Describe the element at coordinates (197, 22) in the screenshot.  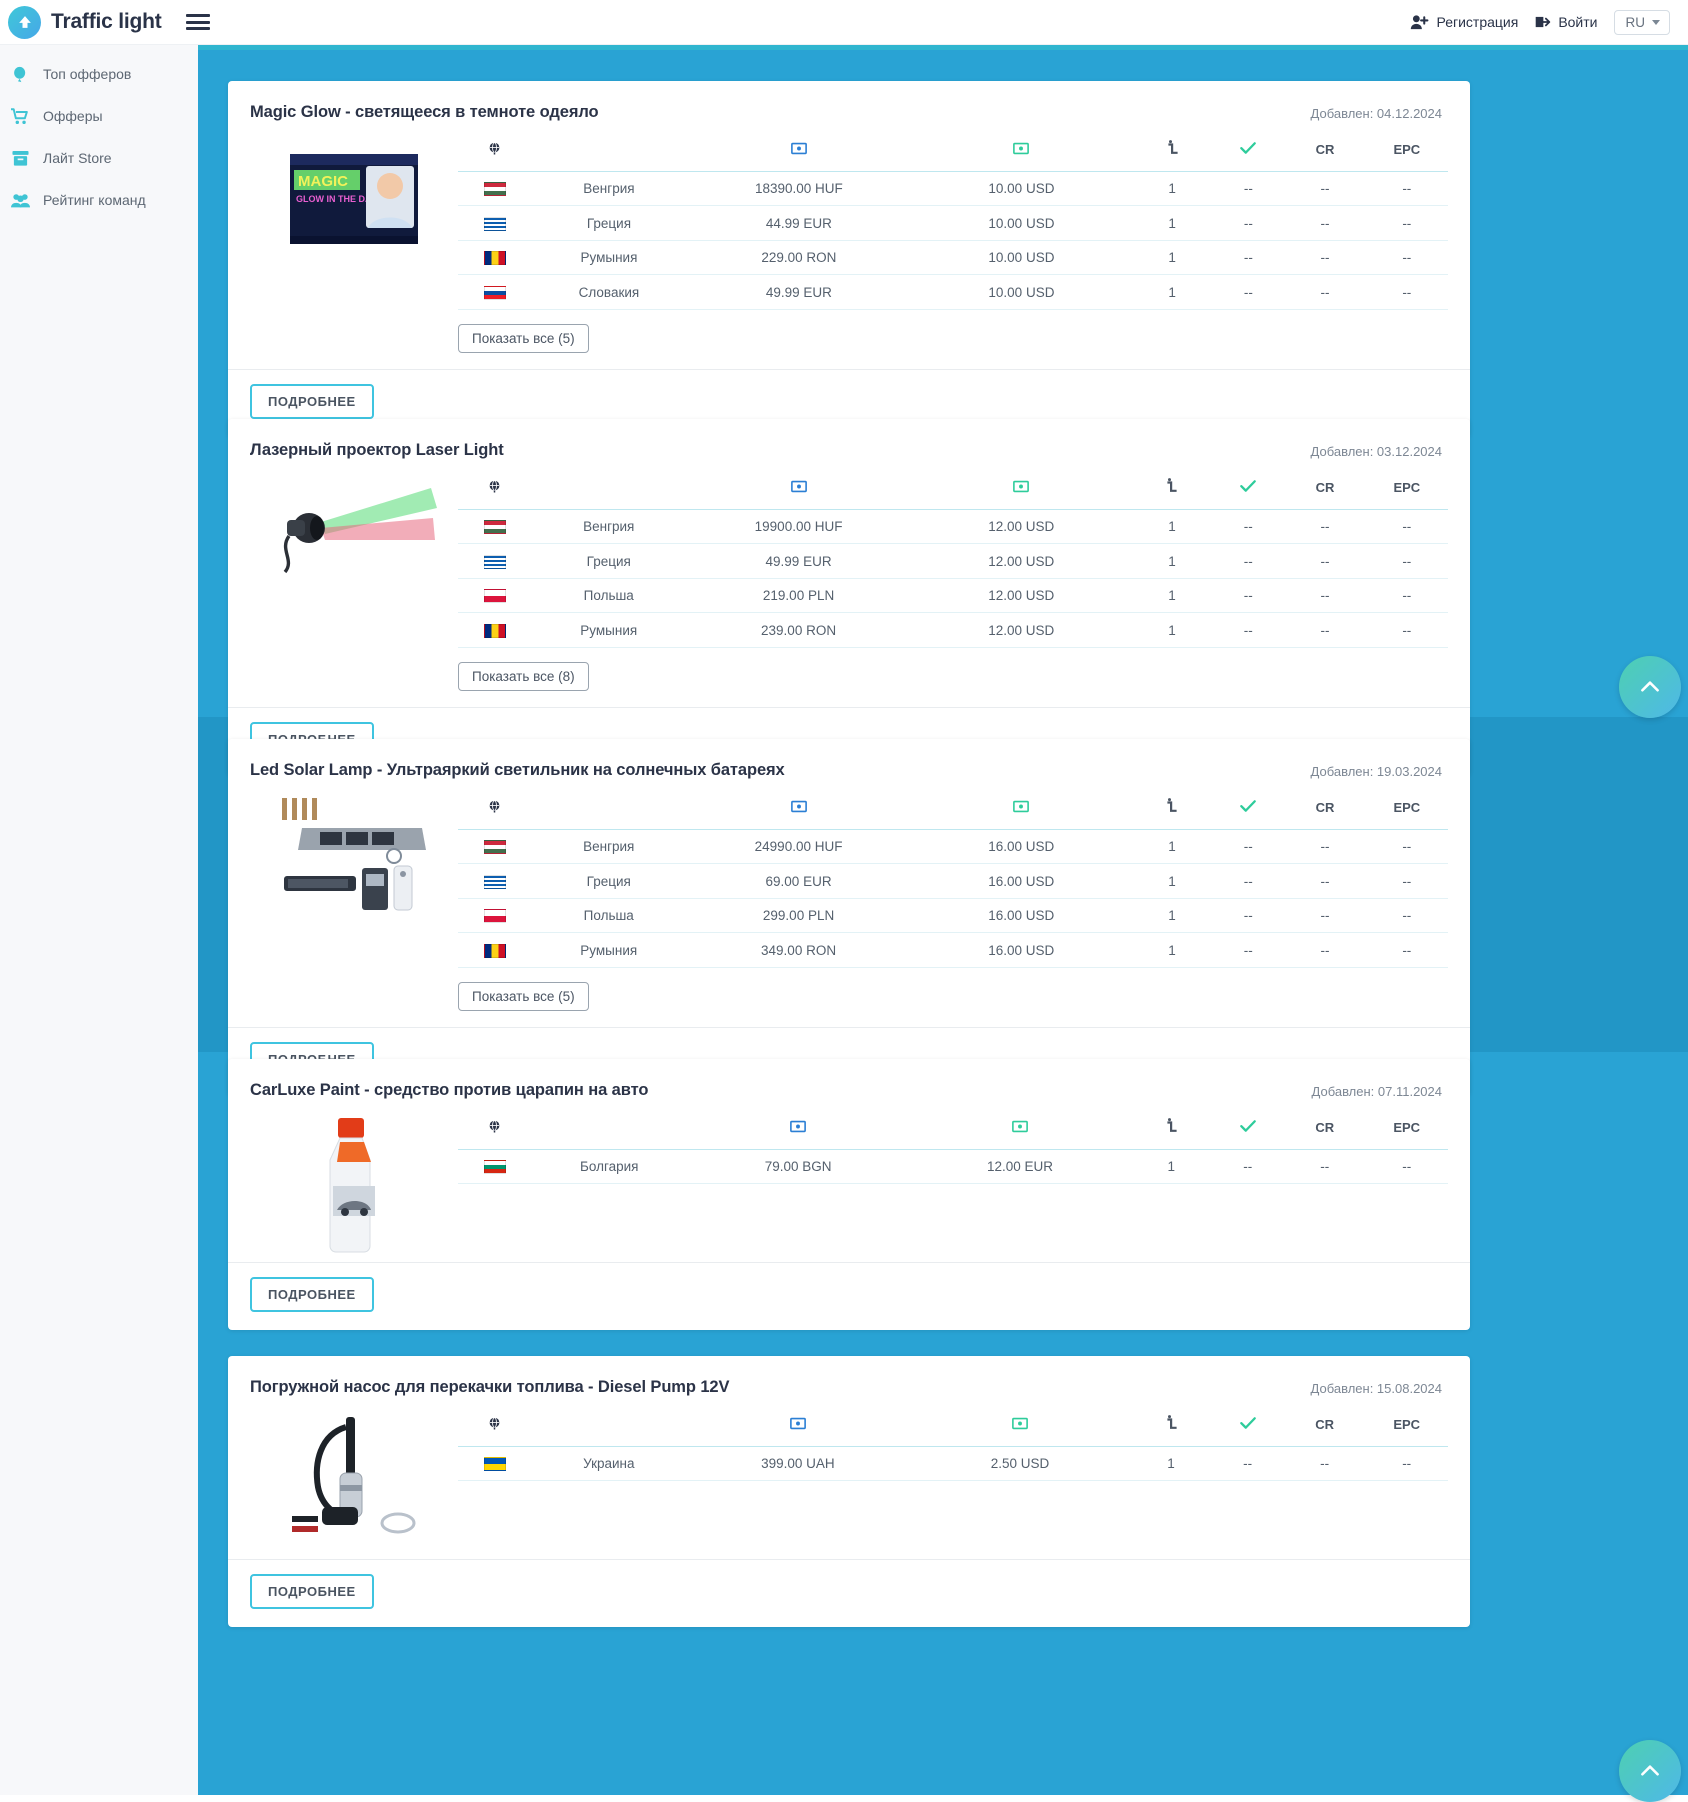
I see `hamburger-menu-icon` at that location.